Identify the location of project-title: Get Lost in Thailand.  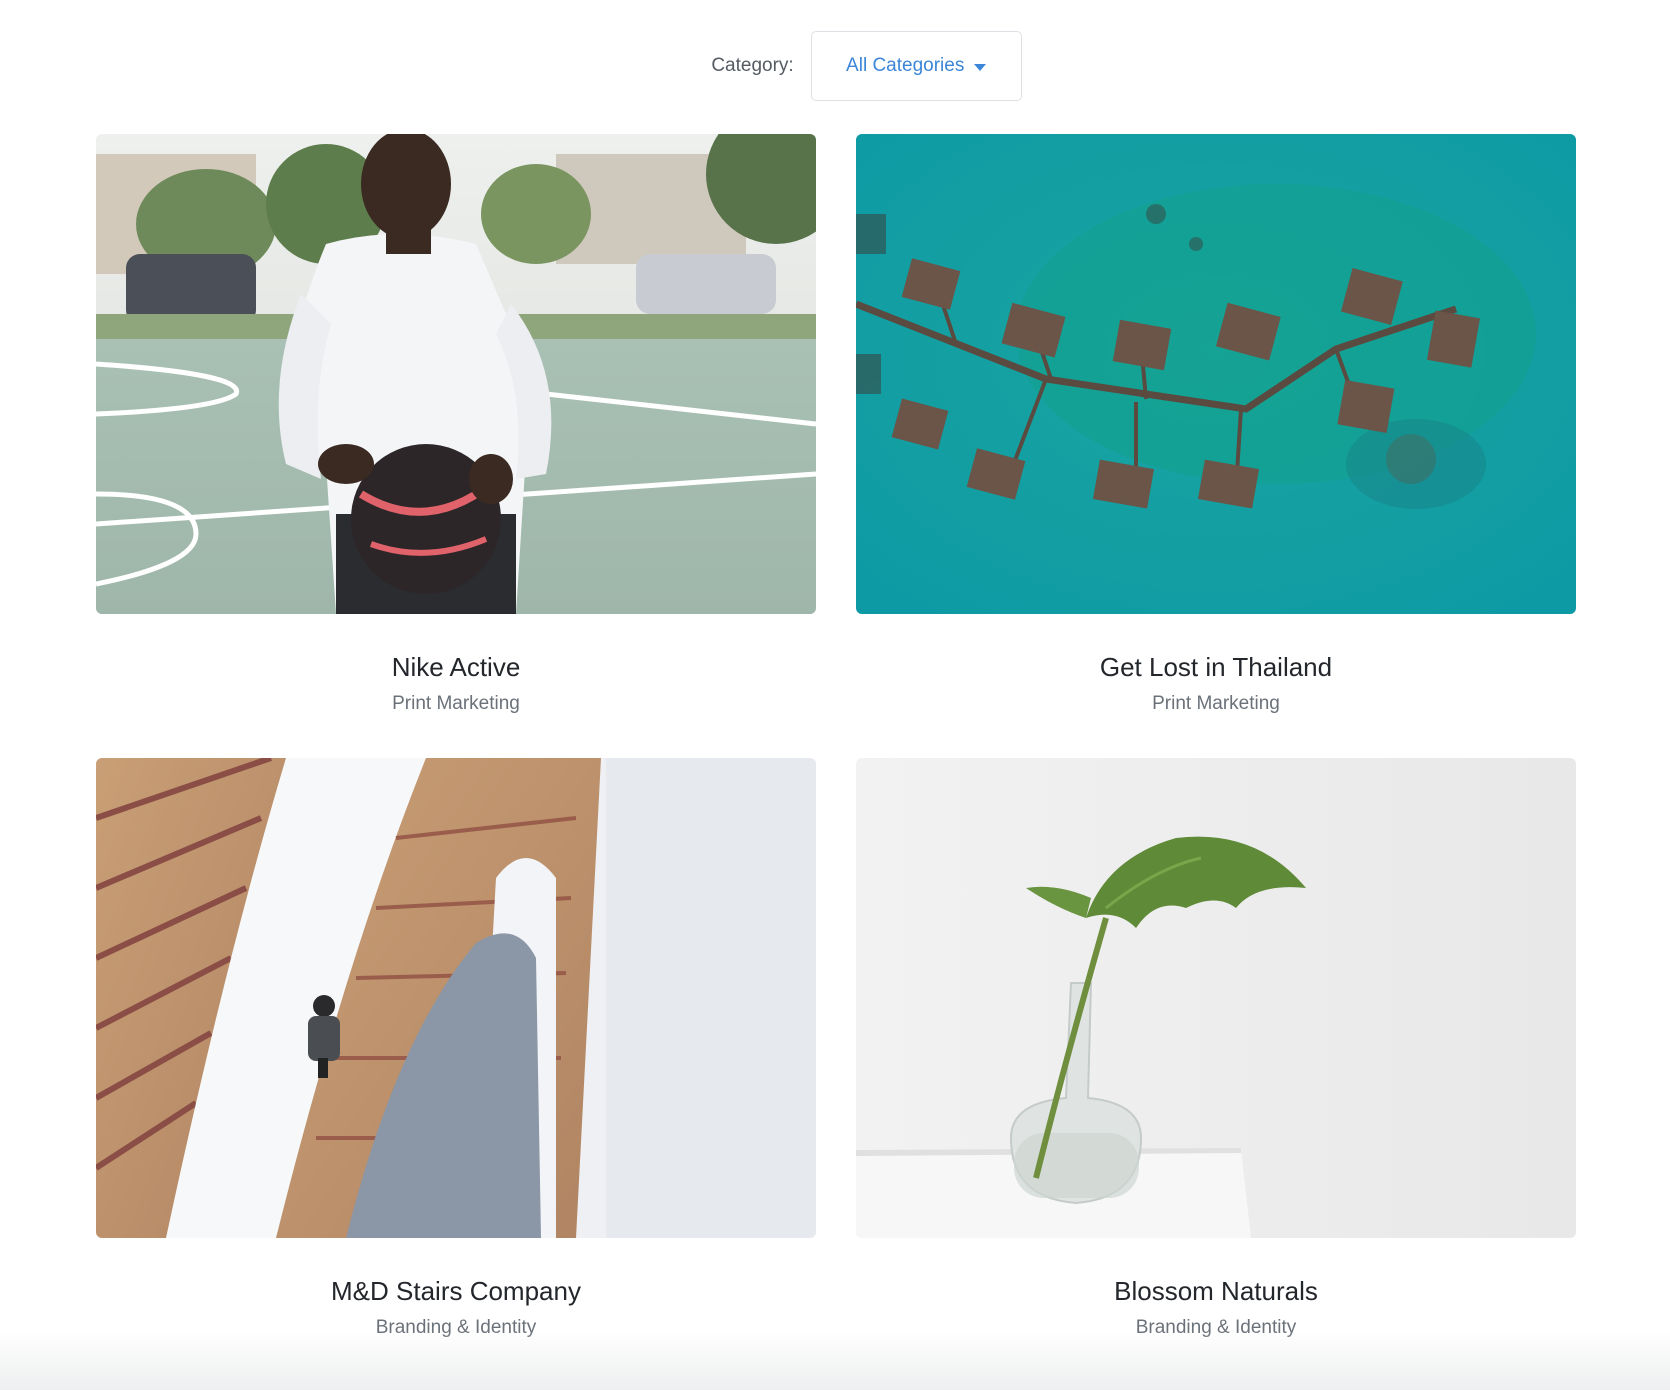
(1216, 667).